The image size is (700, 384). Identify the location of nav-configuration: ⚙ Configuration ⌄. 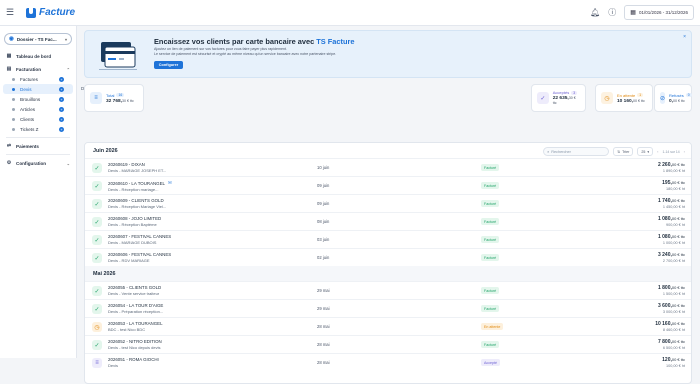
(38, 163).